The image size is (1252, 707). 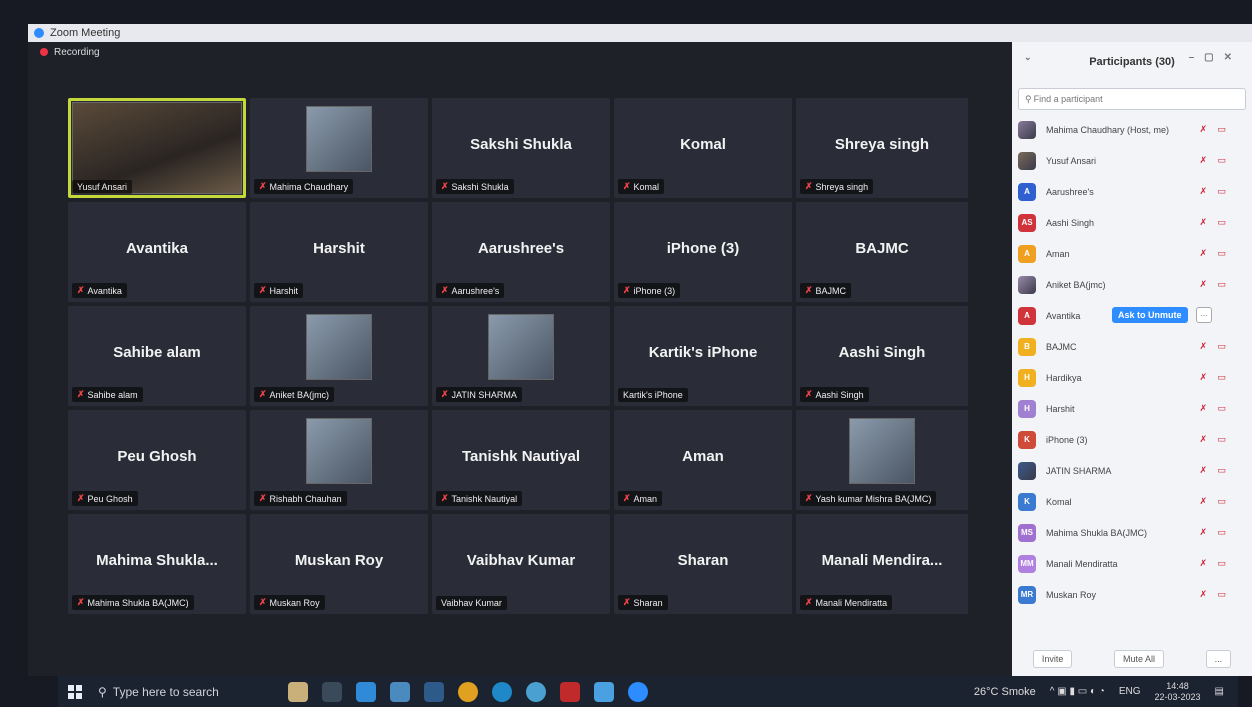 What do you see at coordinates (294, 394) in the screenshot?
I see `tile-name-label: ✗ Aniket BA(jmc)` at bounding box center [294, 394].